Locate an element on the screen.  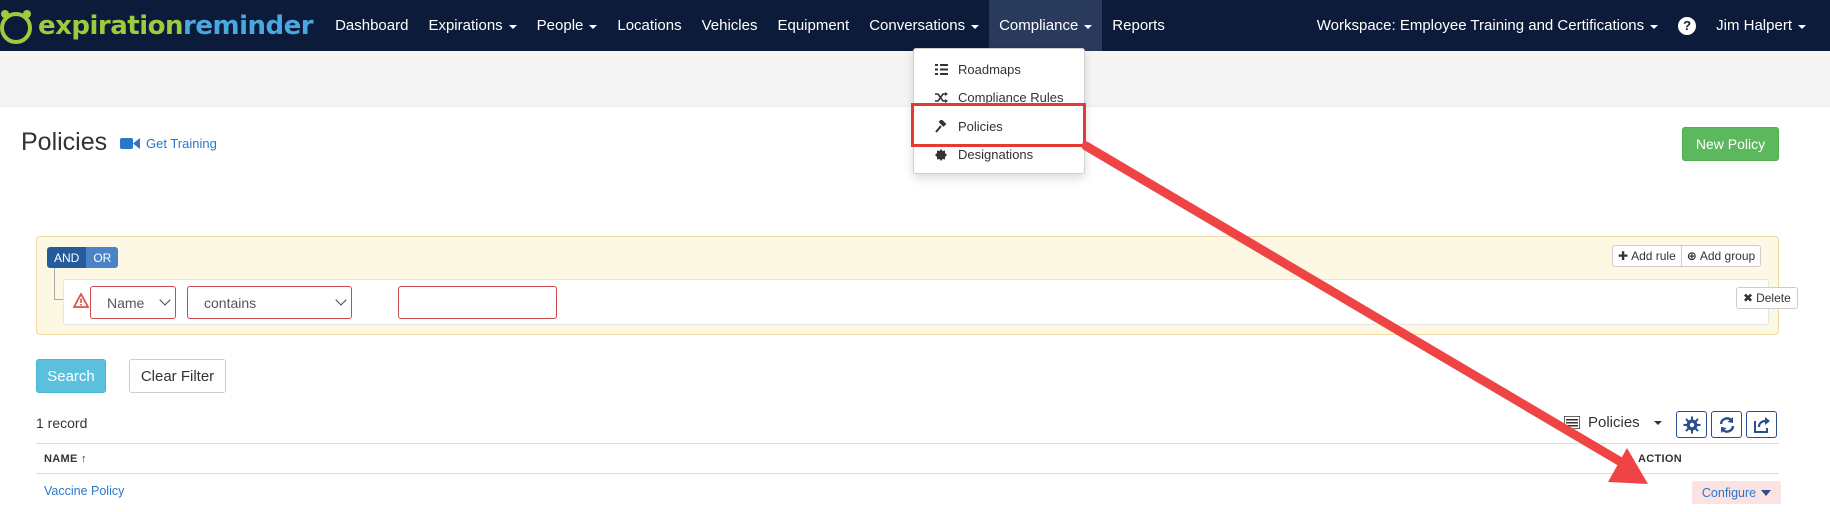
nav-label: People is located at coordinates (560, 25).